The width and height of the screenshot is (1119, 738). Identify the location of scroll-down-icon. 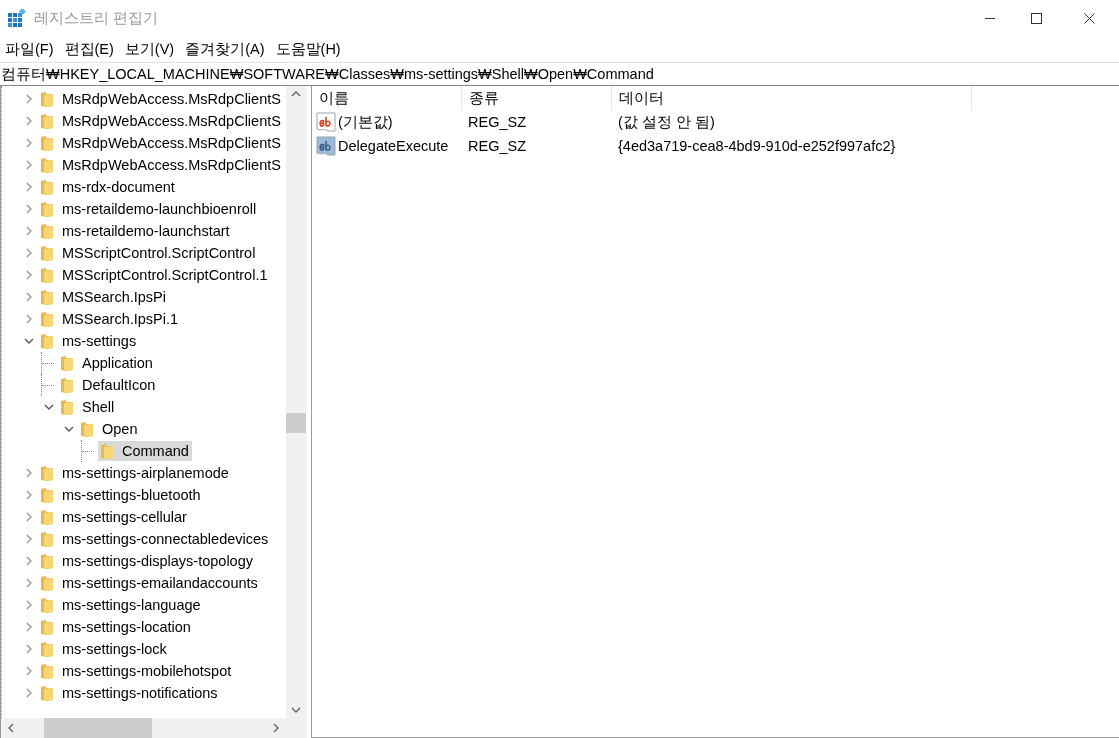
(296, 710).